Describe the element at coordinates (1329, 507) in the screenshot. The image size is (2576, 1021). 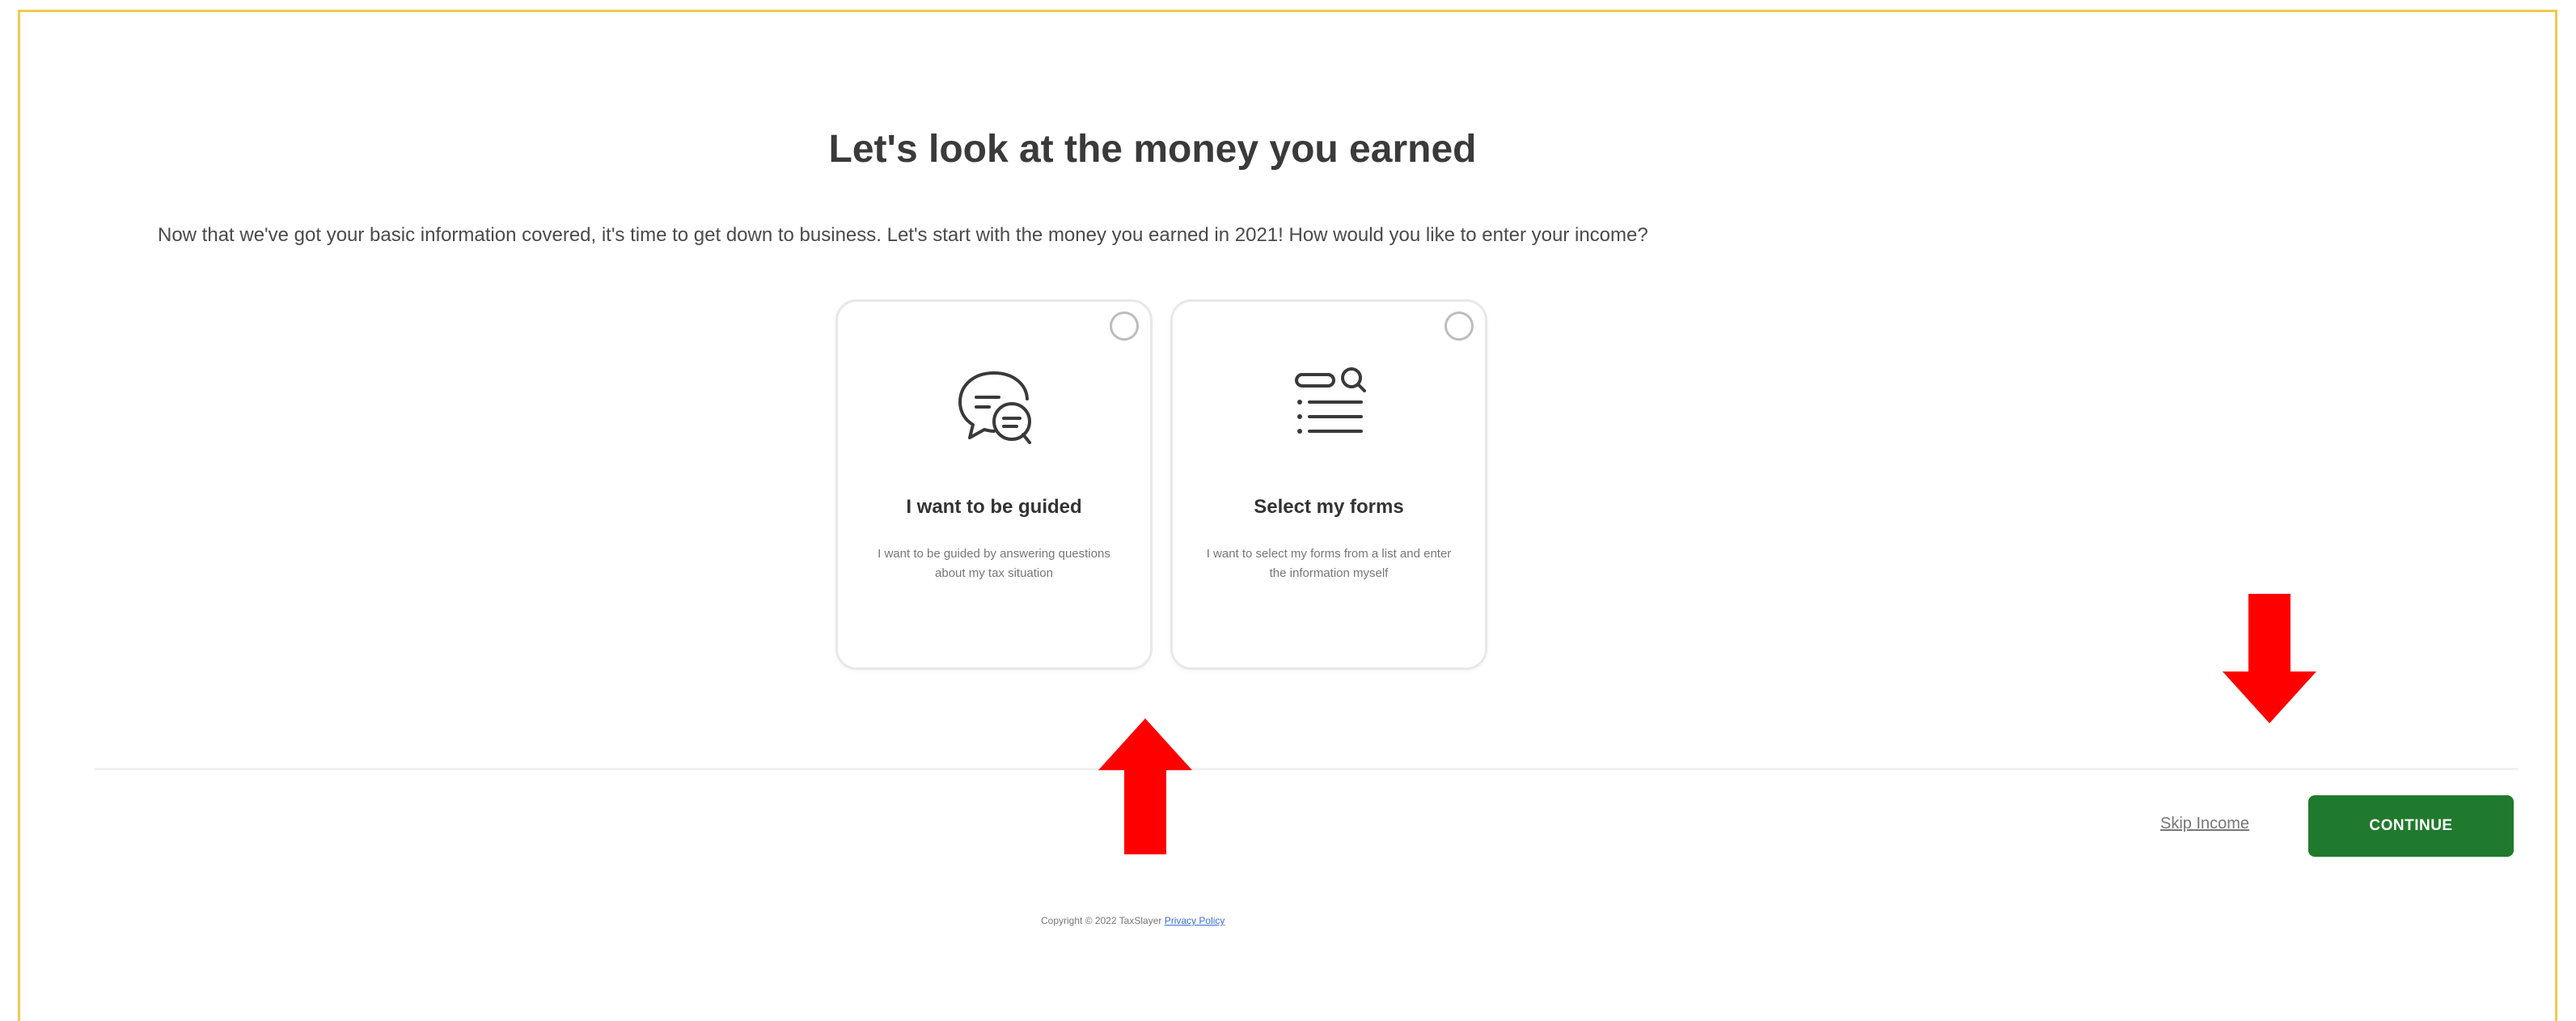
I see `option-title: Select my forms` at that location.